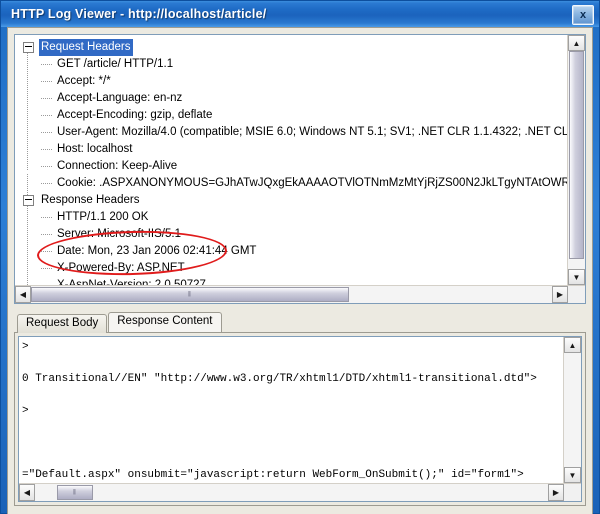  I want to click on tree-node-label: X-AspNet-Version: 2.0.50727, so click(131, 282).